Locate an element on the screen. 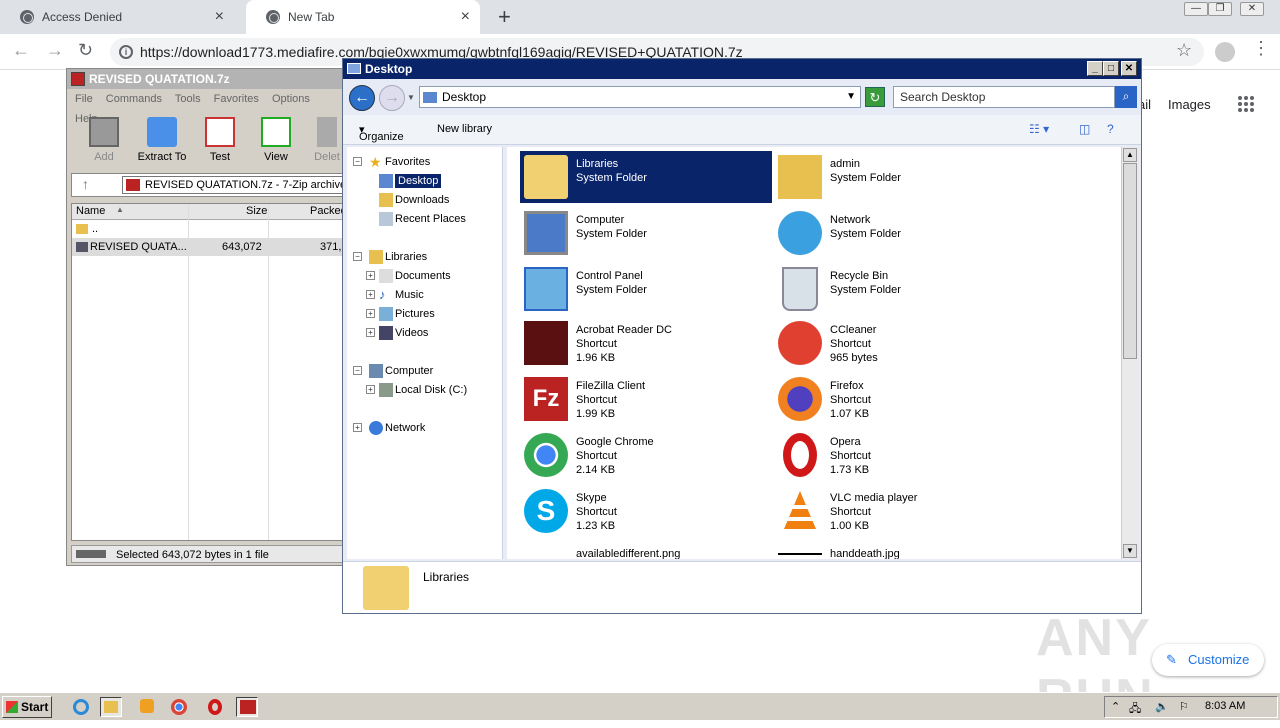 The height and width of the screenshot is (728, 1280). action-center-flag-icon: ⚐ is located at coordinates (1184, 706).